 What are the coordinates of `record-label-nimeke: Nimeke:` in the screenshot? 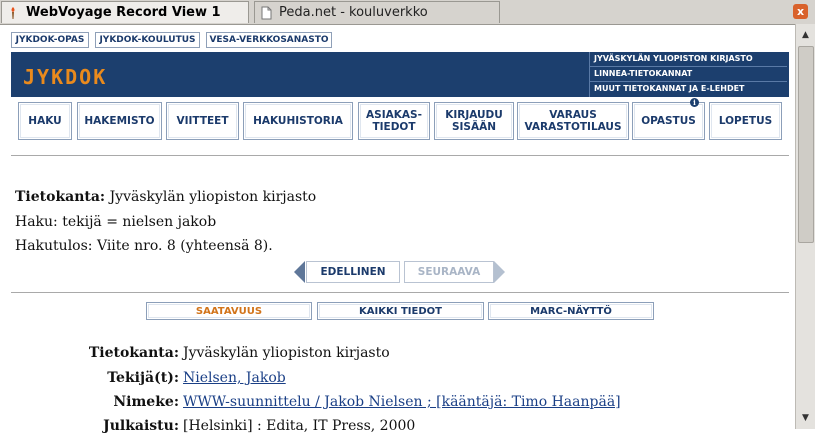 It's located at (146, 402).